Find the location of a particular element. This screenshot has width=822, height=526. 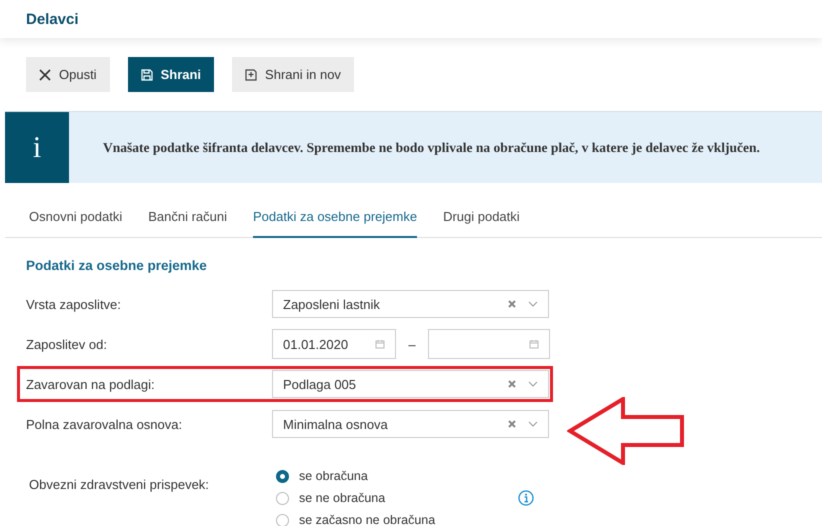

info-message: Vnašate podatke šifranta delavcev. Spremembe ne bodo vplivale na obračune plač, v katere je delavec že vključen. is located at coordinates (431, 148).